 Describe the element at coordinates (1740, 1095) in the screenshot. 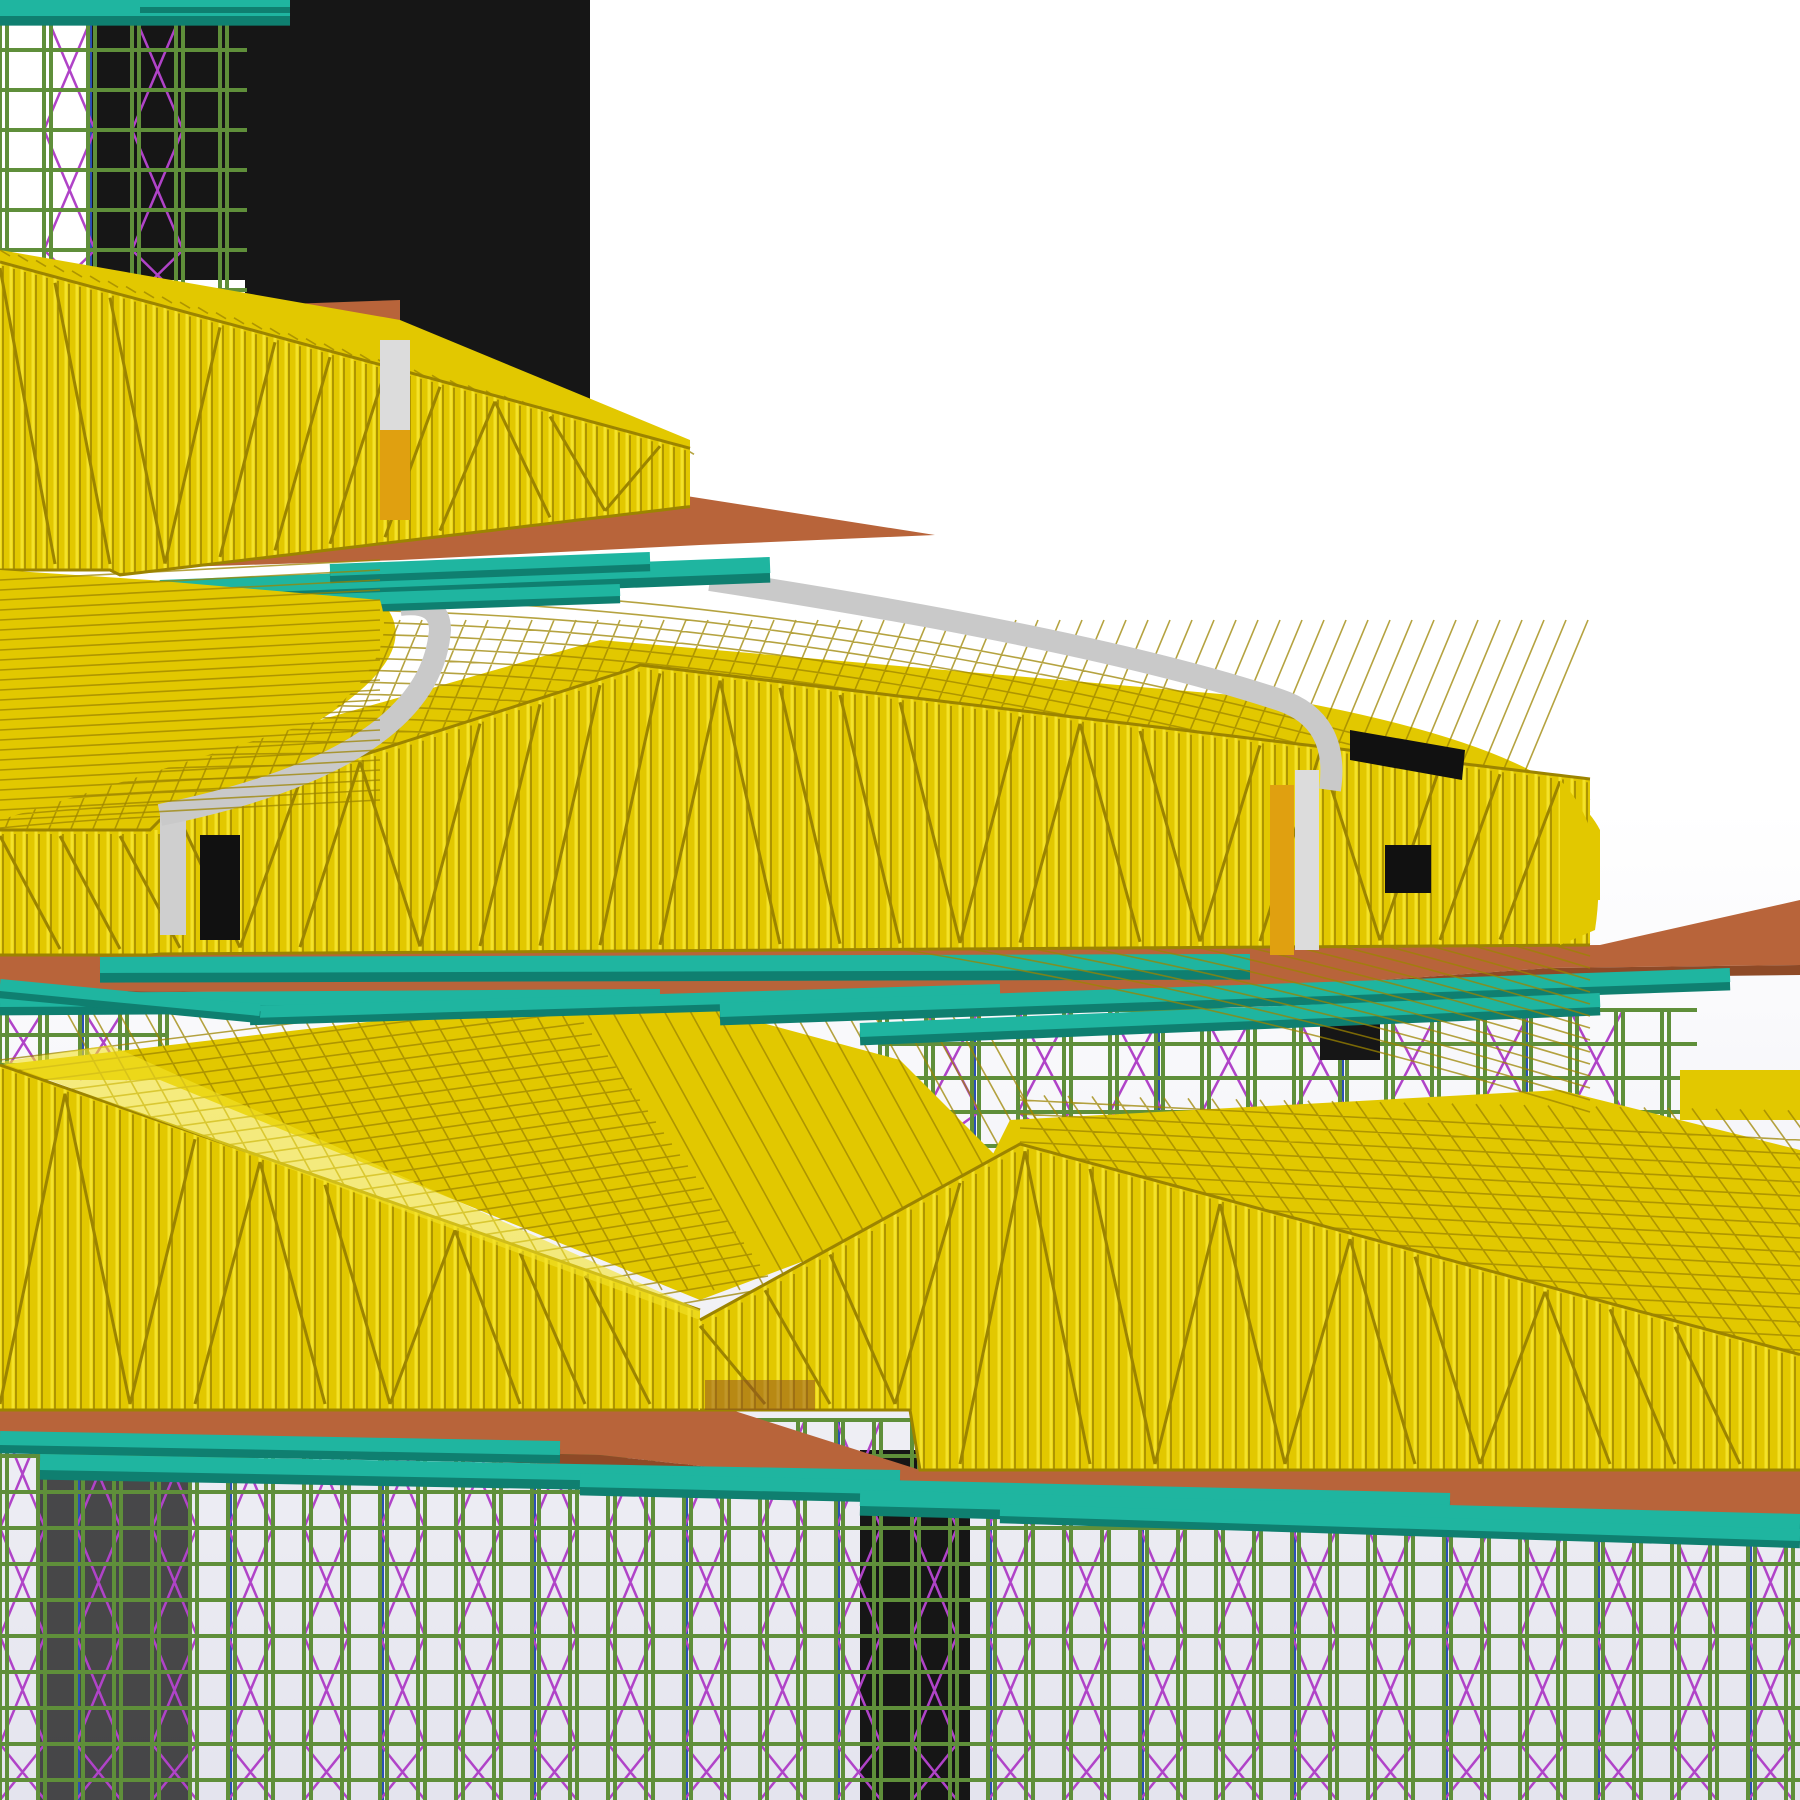

I see `distant-frame` at that location.